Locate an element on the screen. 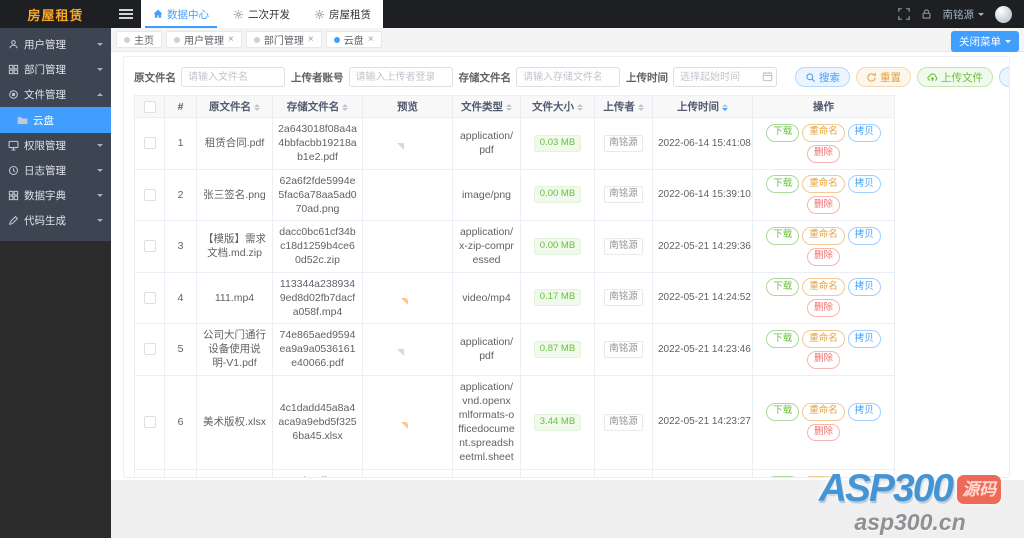 Image resolution: width=1024 pixels, height=538 pixels. file-size-badge: 0.17 MB is located at coordinates (557, 298).